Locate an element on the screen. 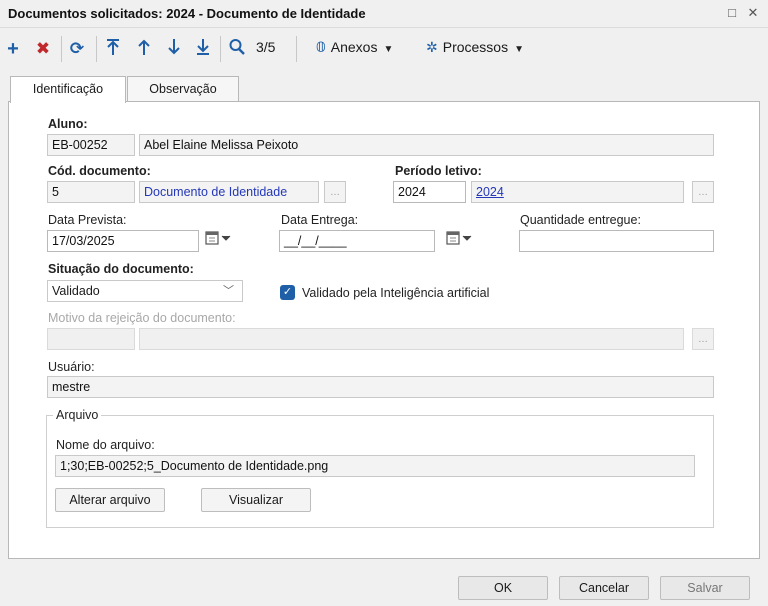 This screenshot has height=606, width=768. record-position: 3/5 is located at coordinates (266, 47).